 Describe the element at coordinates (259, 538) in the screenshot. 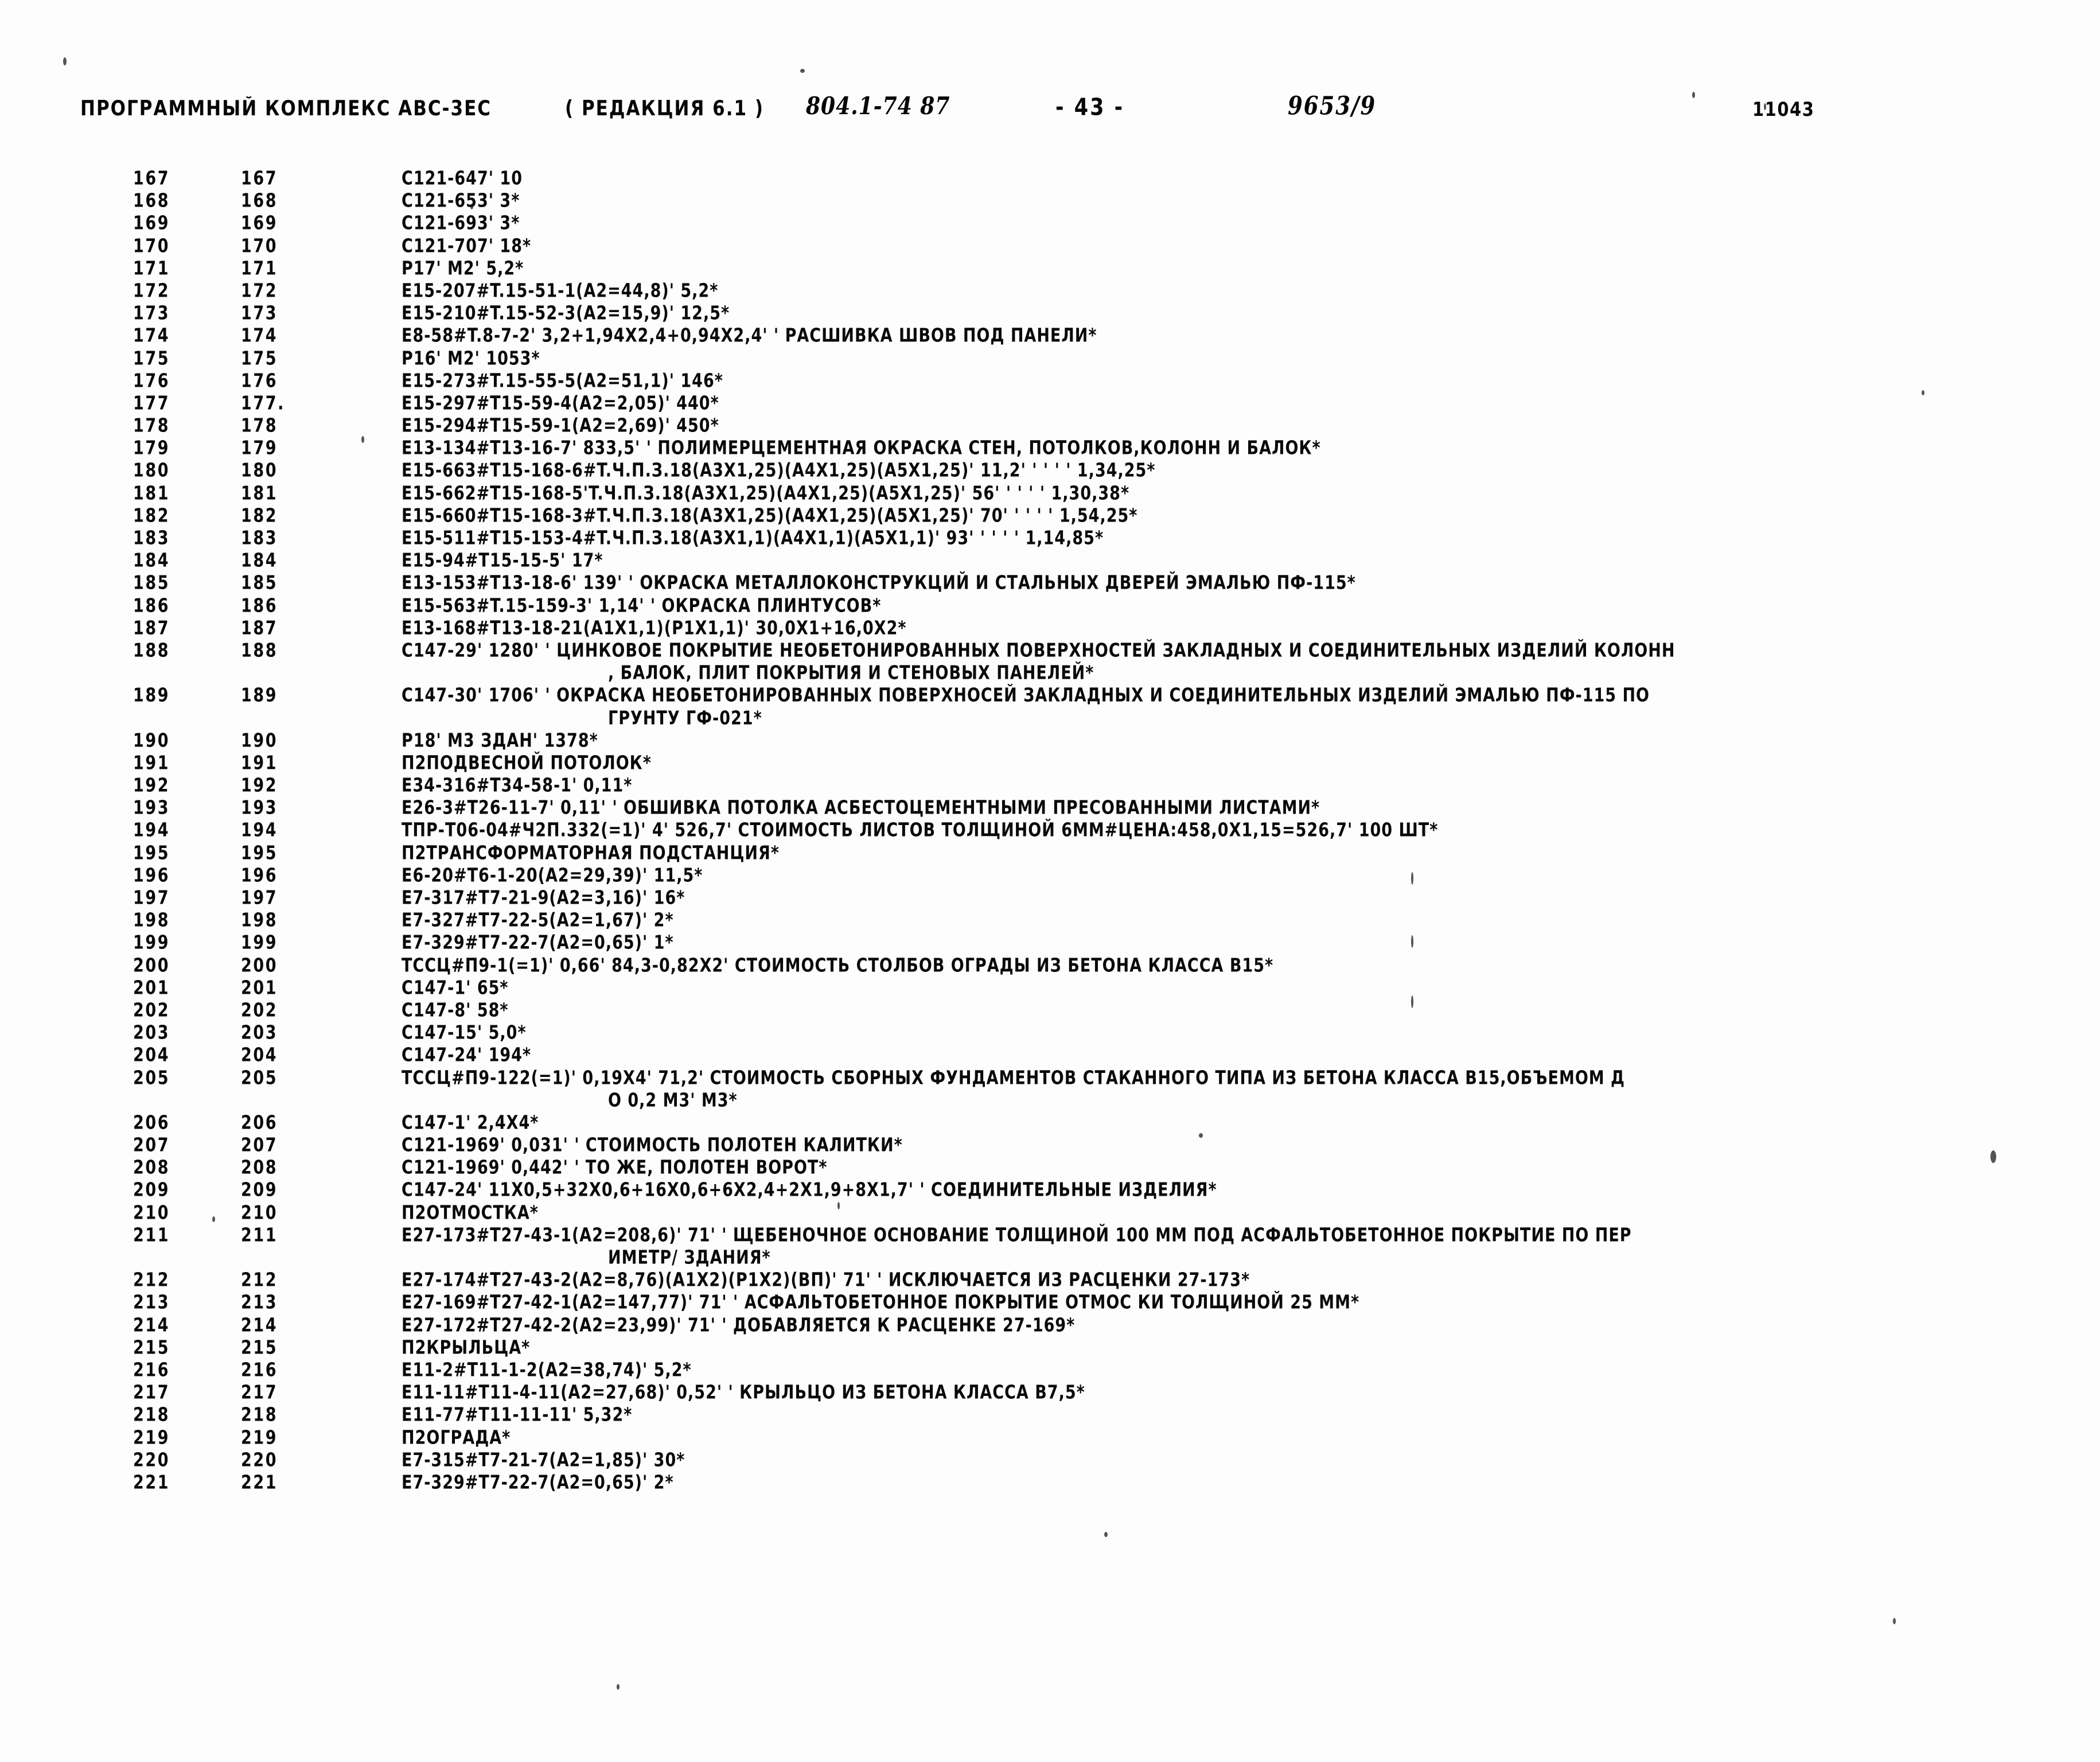

I see `line-number-secondary: 183` at that location.